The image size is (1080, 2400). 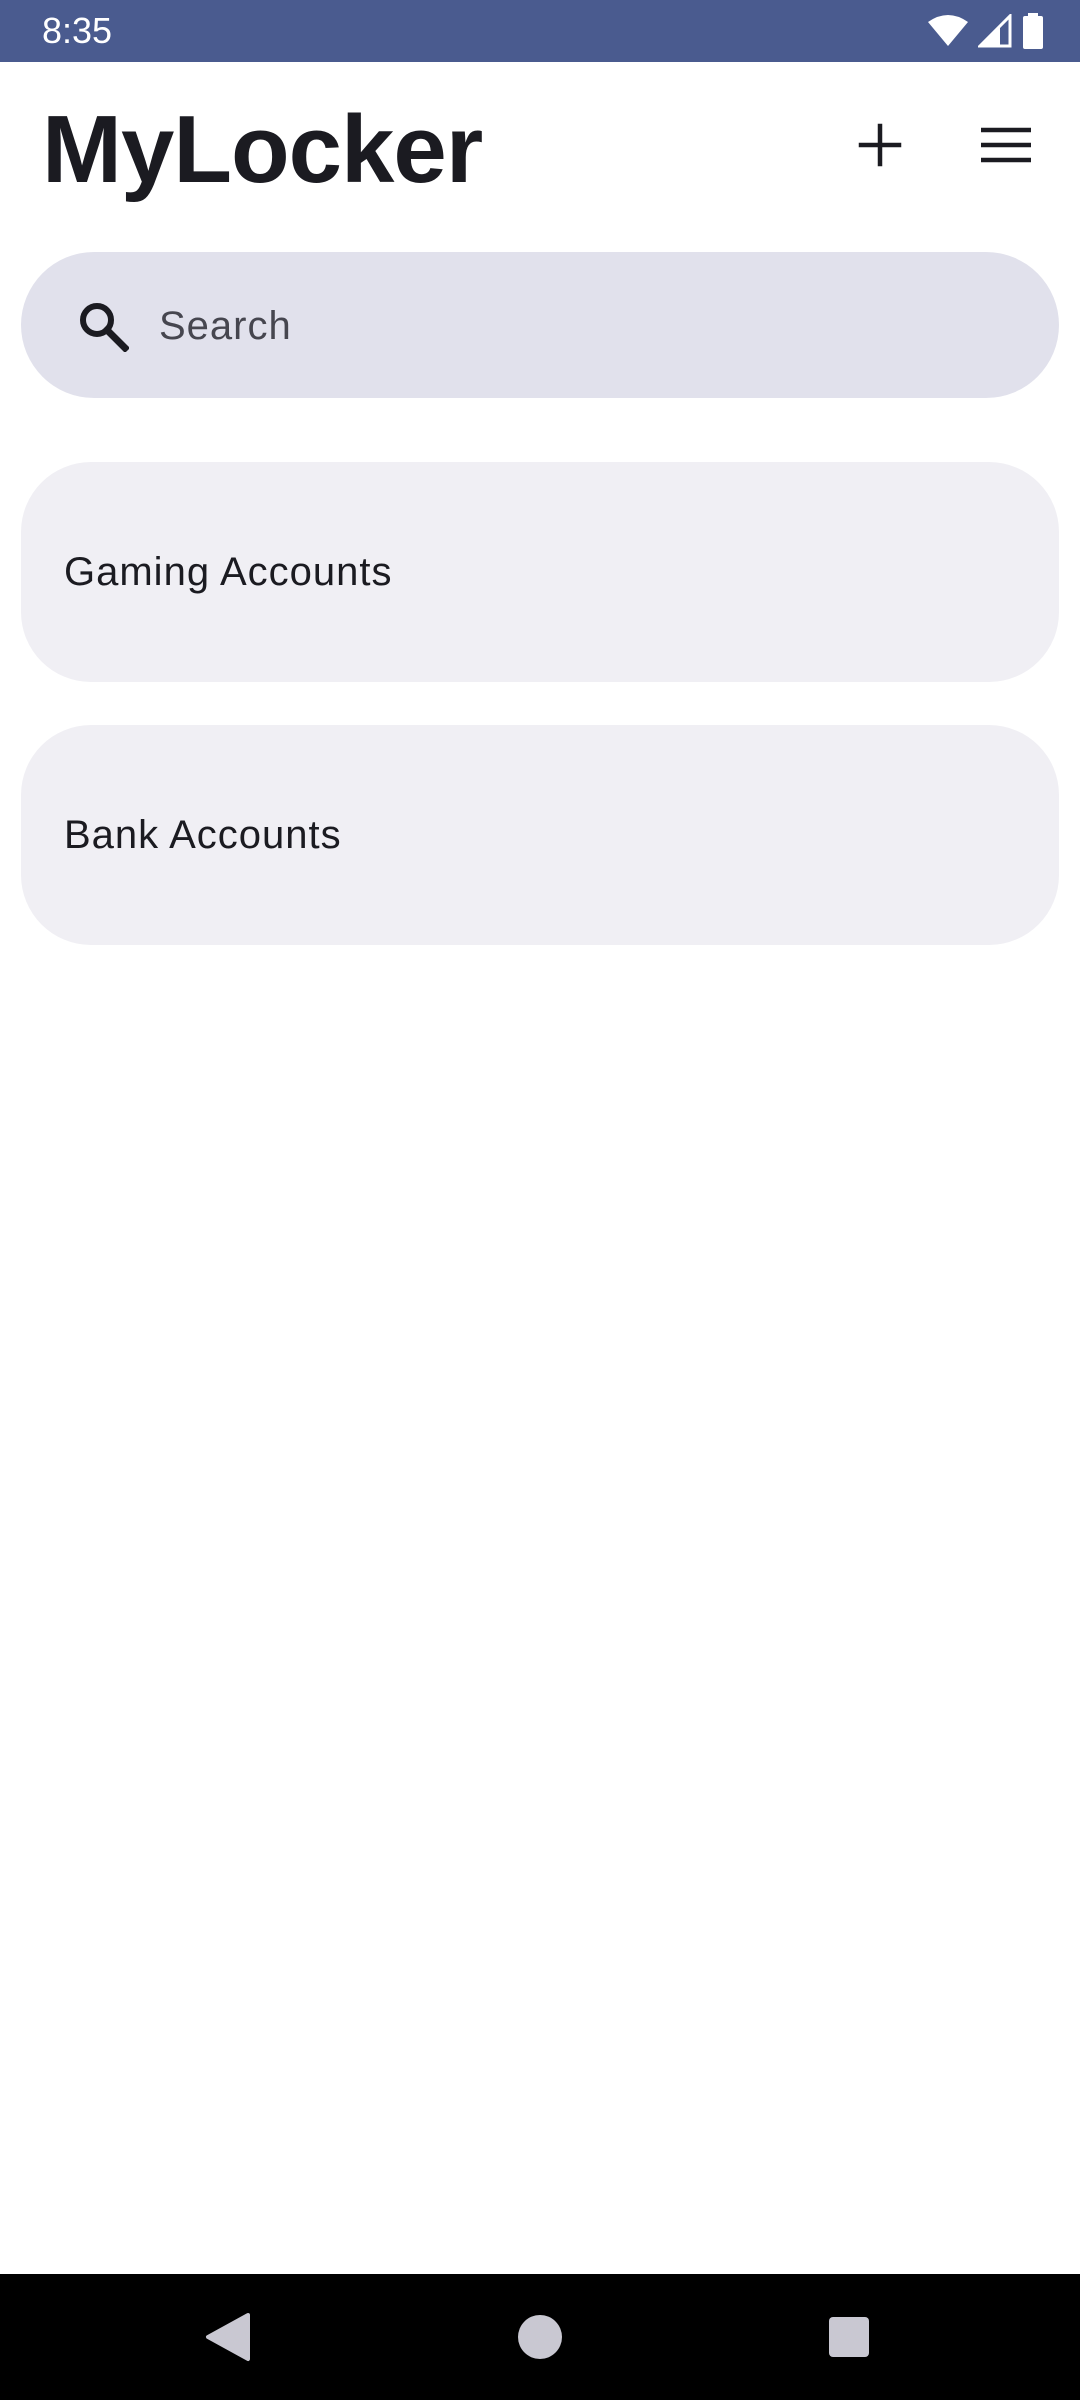 I want to click on home-icon, so click(x=540, y=2339).